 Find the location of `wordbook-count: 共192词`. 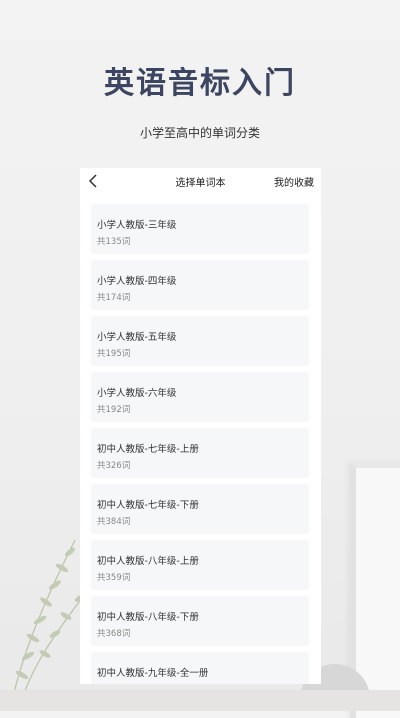

wordbook-count: 共192词 is located at coordinates (114, 410).